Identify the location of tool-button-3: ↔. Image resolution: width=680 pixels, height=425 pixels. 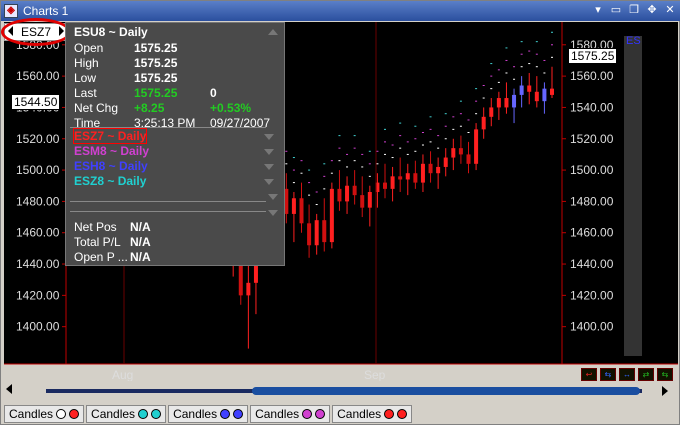
(627, 374).